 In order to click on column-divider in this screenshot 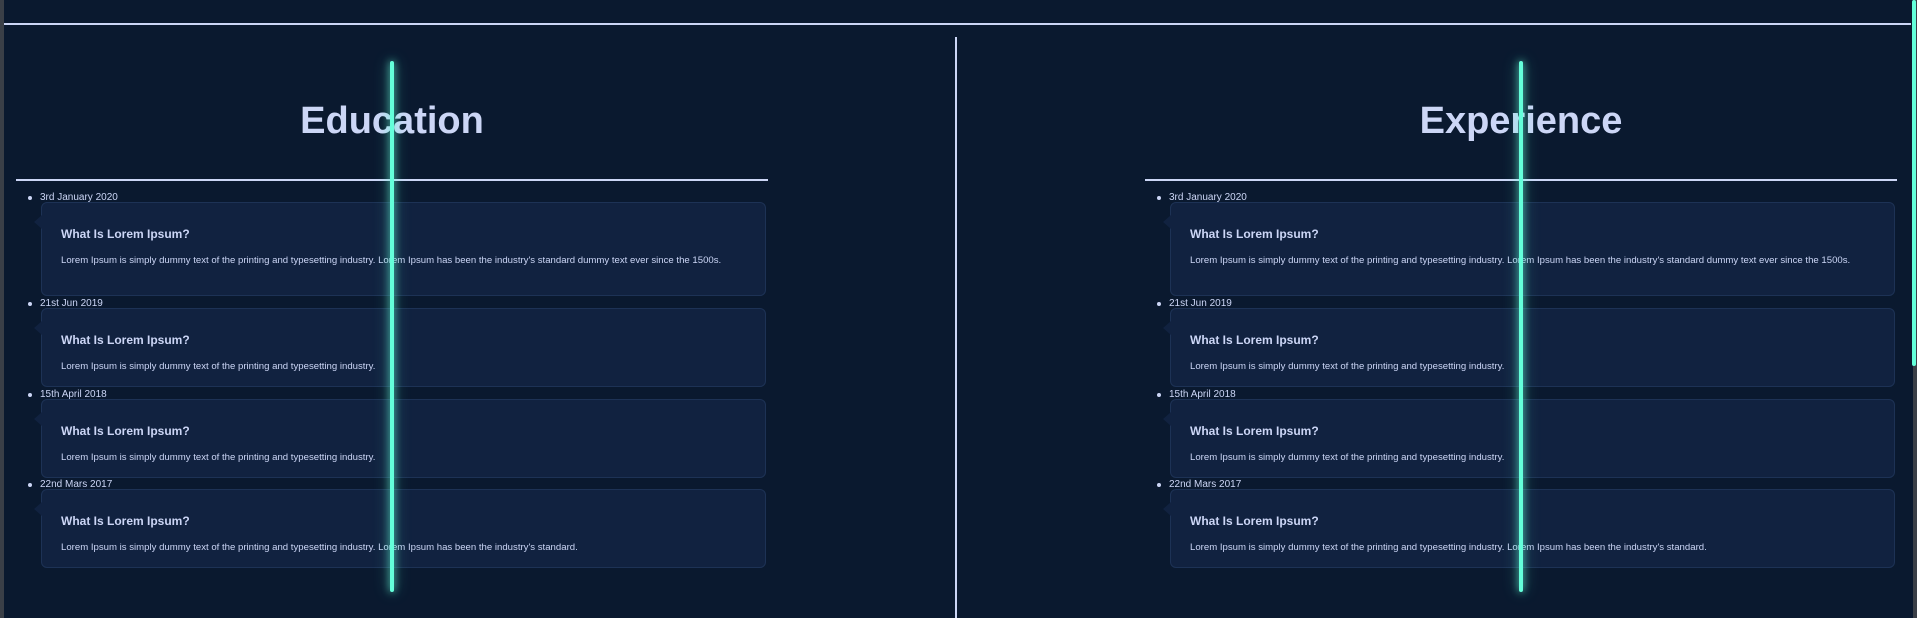, I will do `click(956, 327)`.